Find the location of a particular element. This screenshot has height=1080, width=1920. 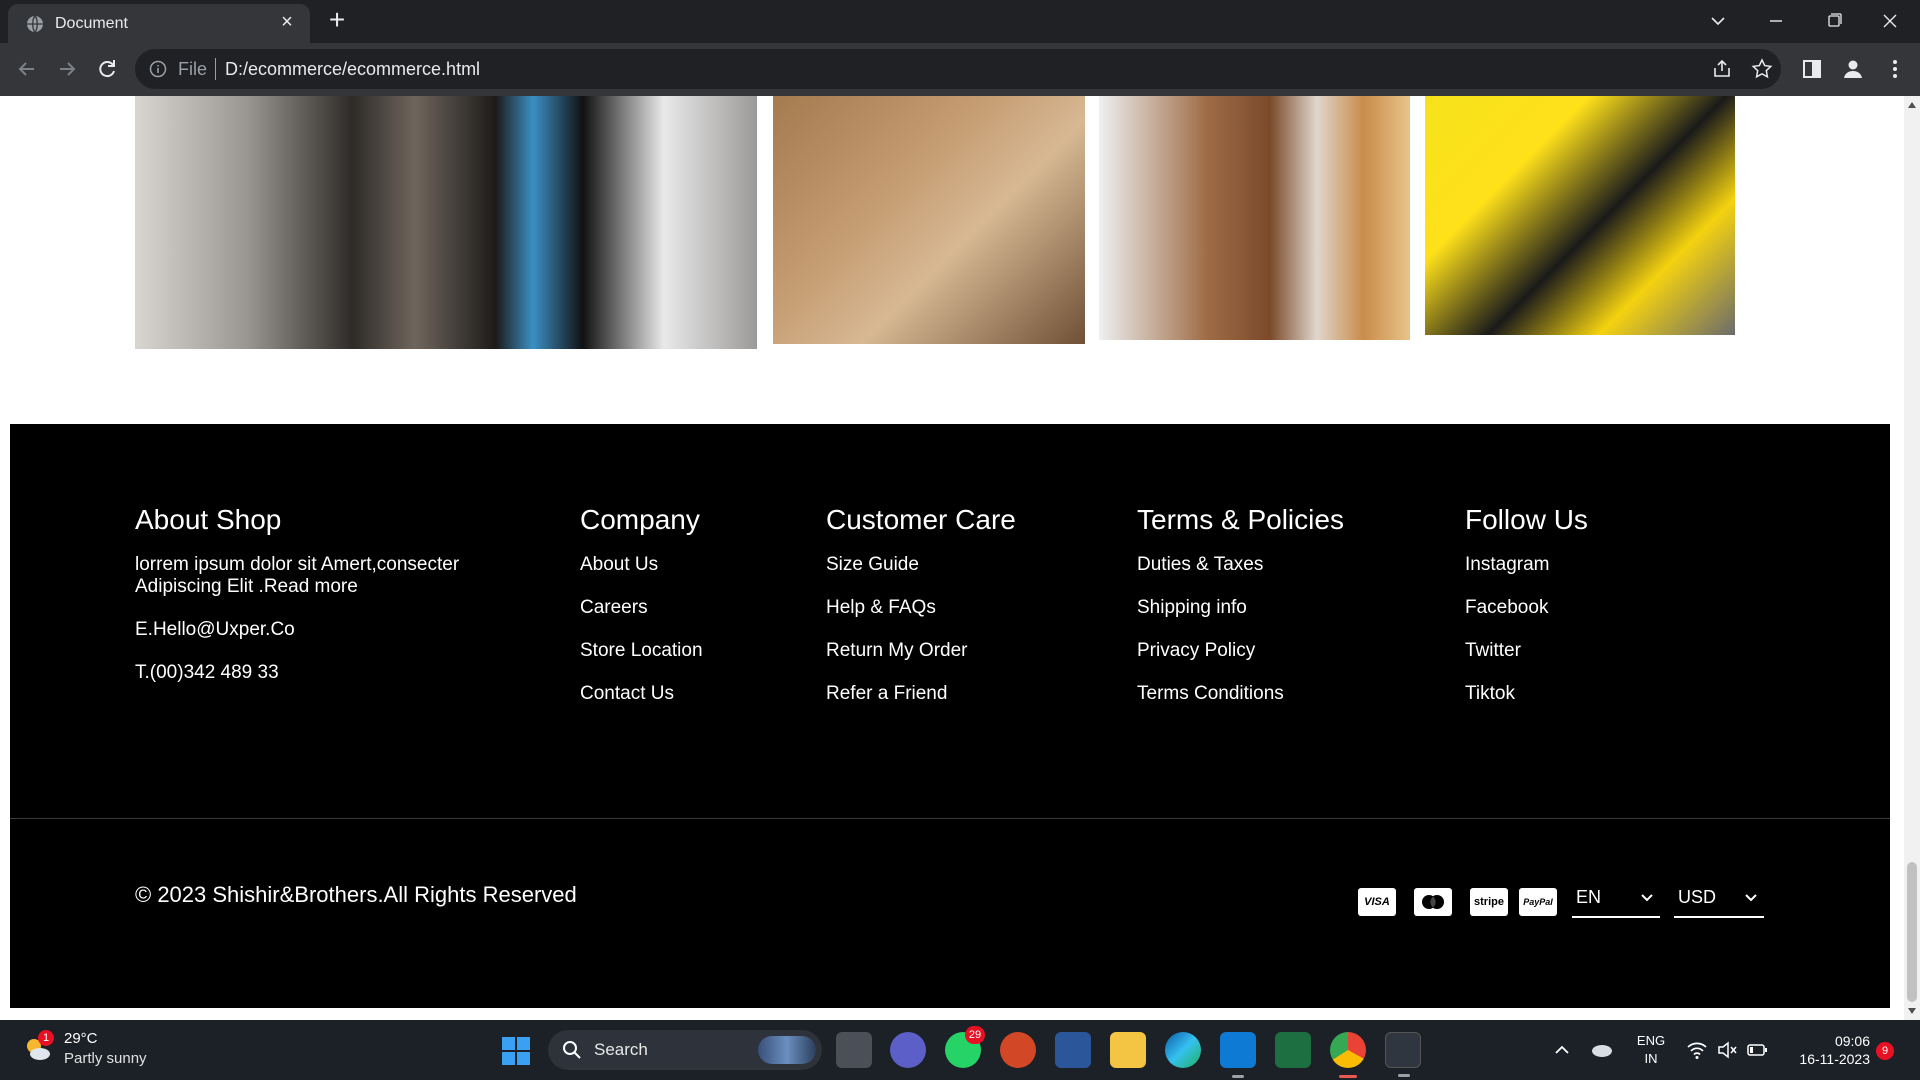

terminal-icon is located at coordinates (1403, 1054).